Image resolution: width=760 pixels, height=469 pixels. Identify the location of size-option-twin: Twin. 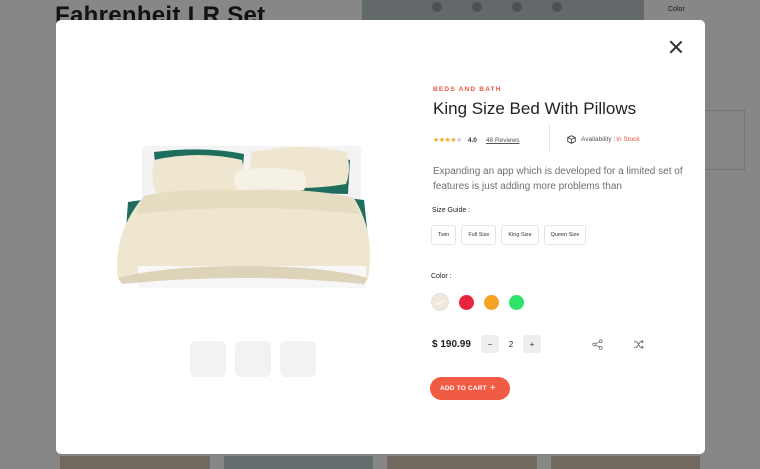
(444, 235).